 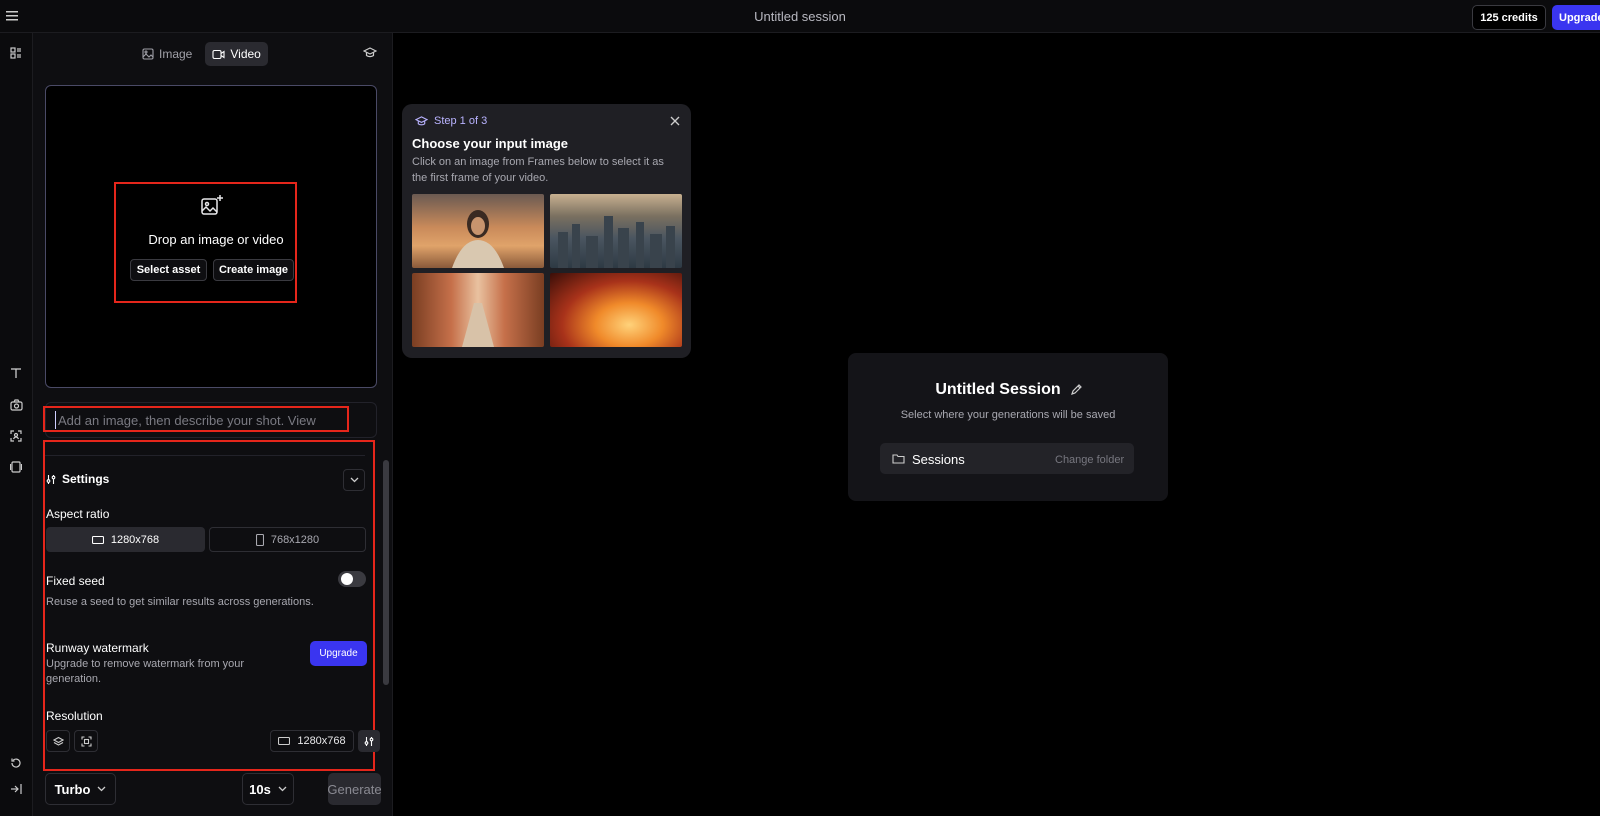 What do you see at coordinates (148, 54) in the screenshot?
I see `image-icon` at bounding box center [148, 54].